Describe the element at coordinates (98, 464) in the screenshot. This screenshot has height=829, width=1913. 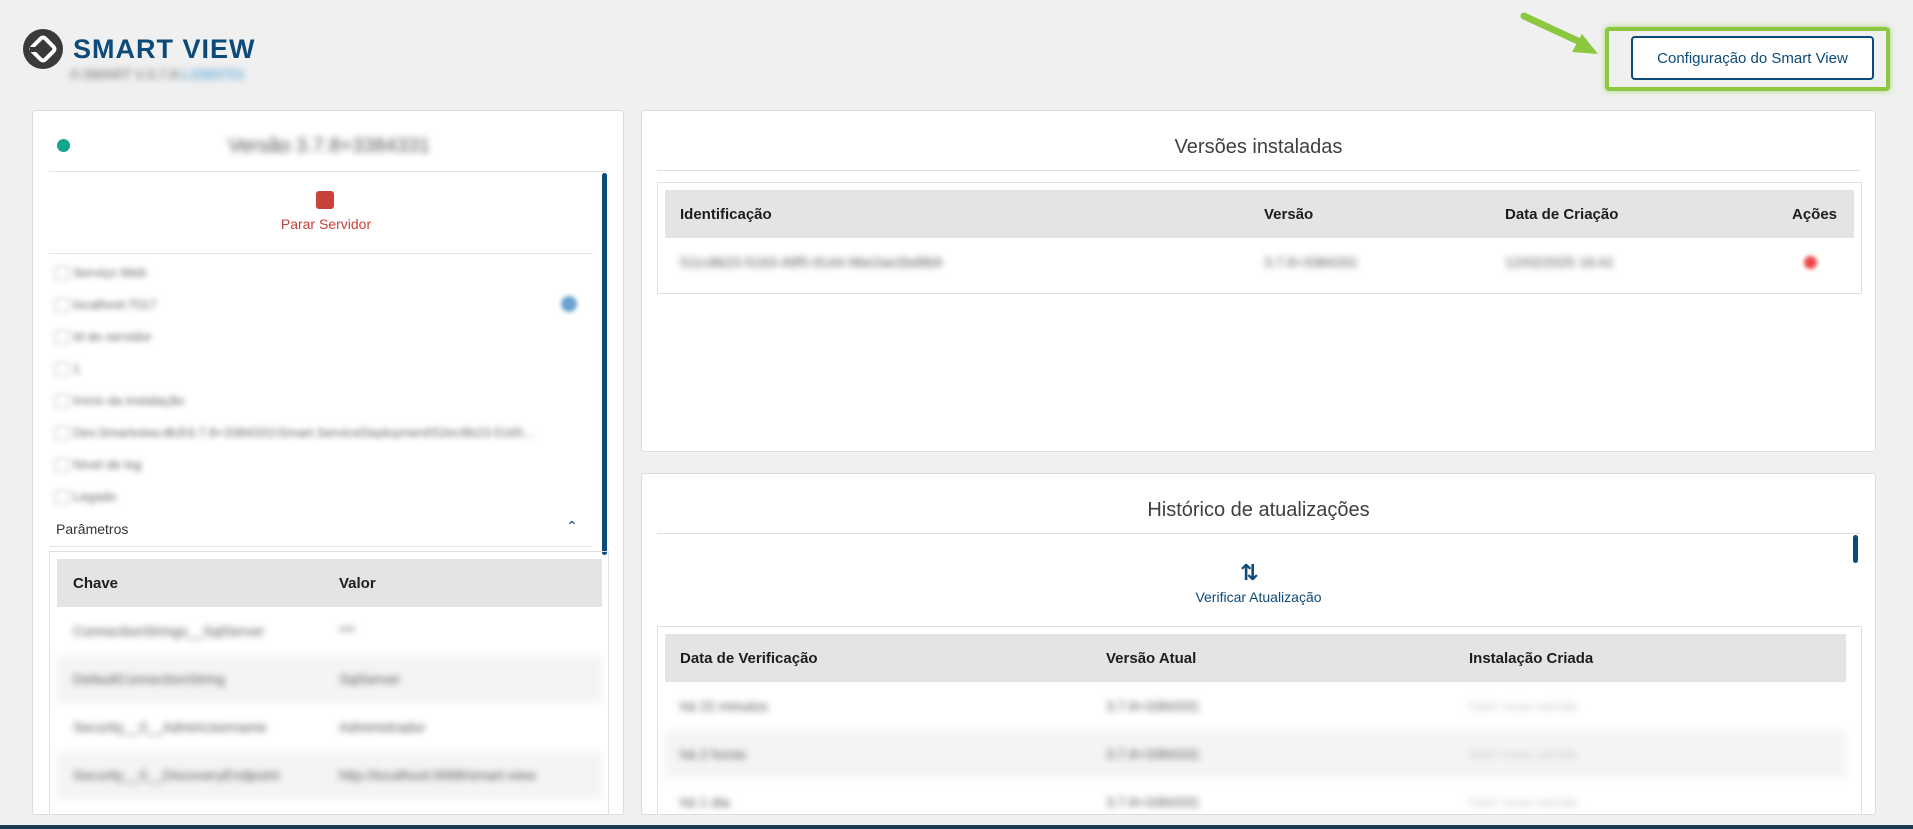
I see `info-line: Nível de log` at that location.